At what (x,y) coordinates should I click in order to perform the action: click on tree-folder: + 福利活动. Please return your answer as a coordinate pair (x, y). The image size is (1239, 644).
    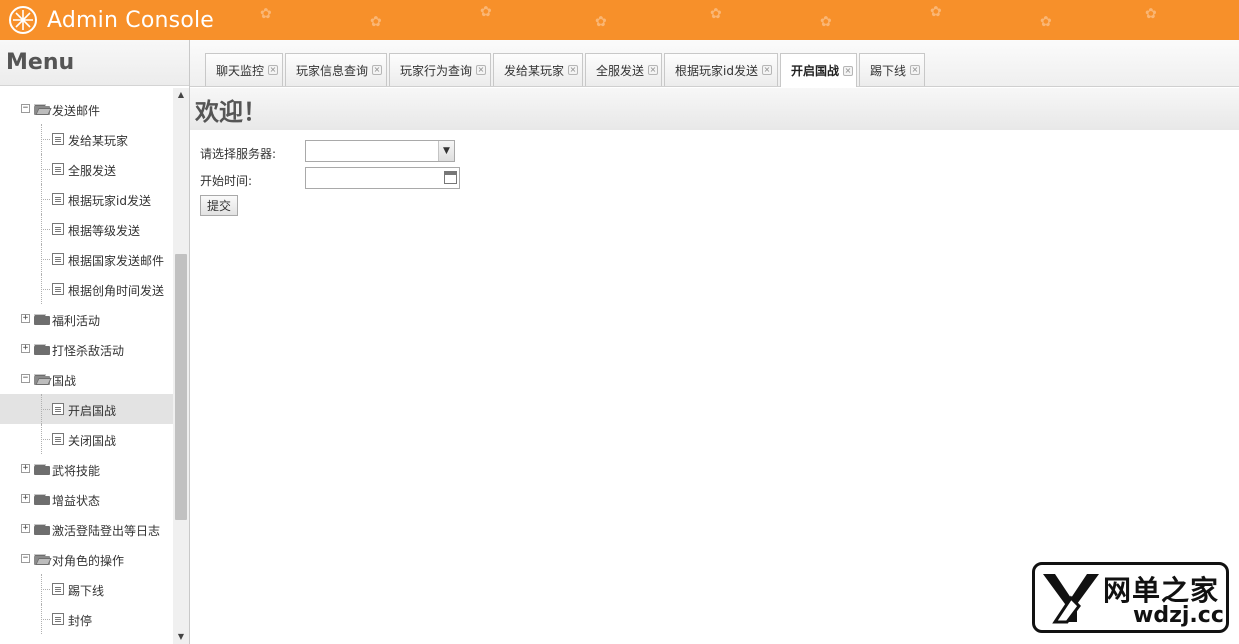
    Looking at the image, I should click on (86, 319).